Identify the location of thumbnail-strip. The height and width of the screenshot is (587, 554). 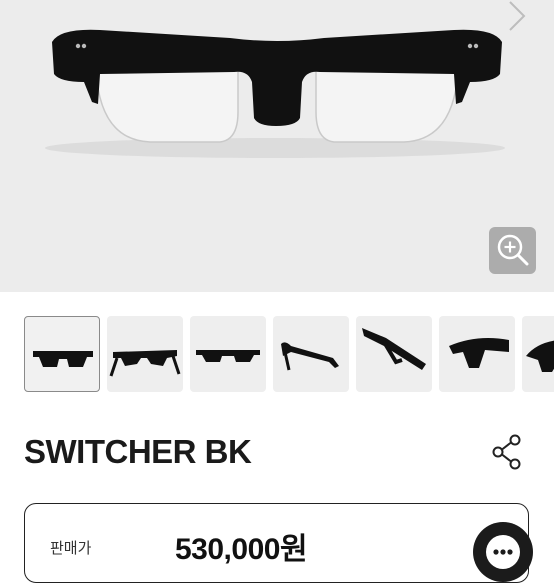
(289, 355).